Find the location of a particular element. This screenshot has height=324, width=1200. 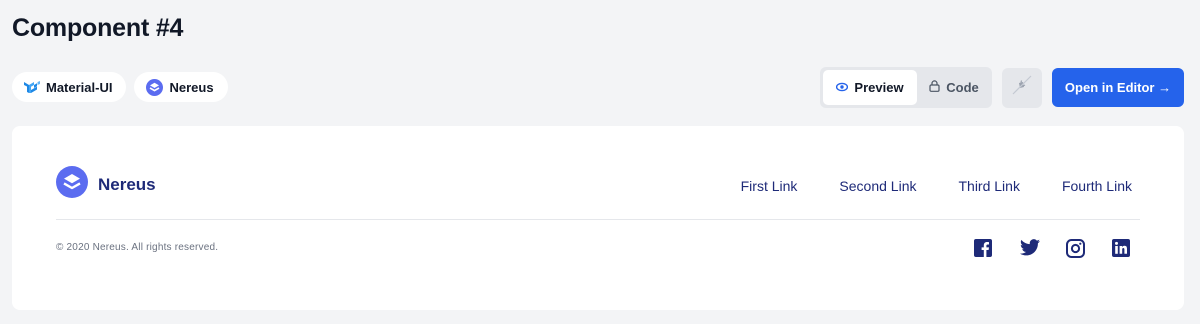

footer-divider is located at coordinates (598, 219).